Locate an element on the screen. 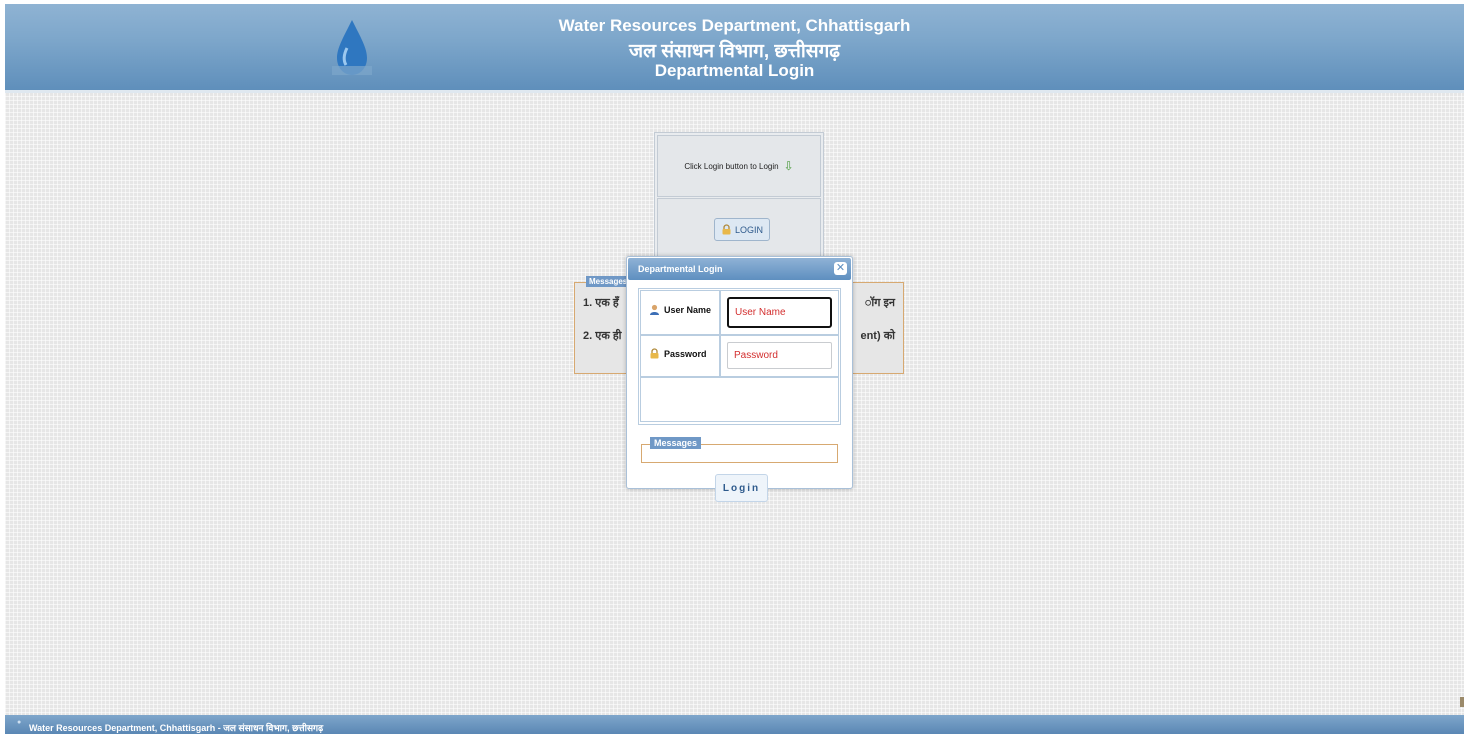 The image size is (1464, 734). login-dialog: Departmental Login ✕ User Name Password is located at coordinates (739, 379).